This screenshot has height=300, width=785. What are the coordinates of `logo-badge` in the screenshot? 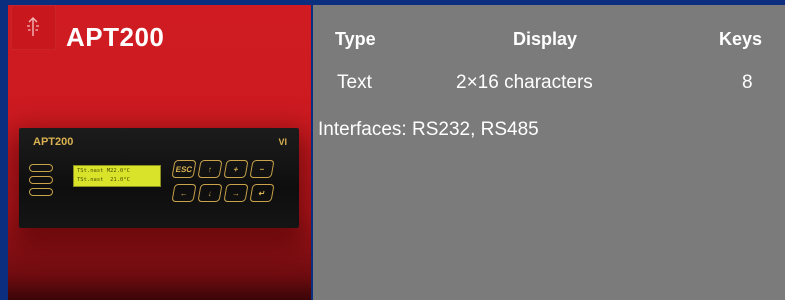 It's located at (33, 27).